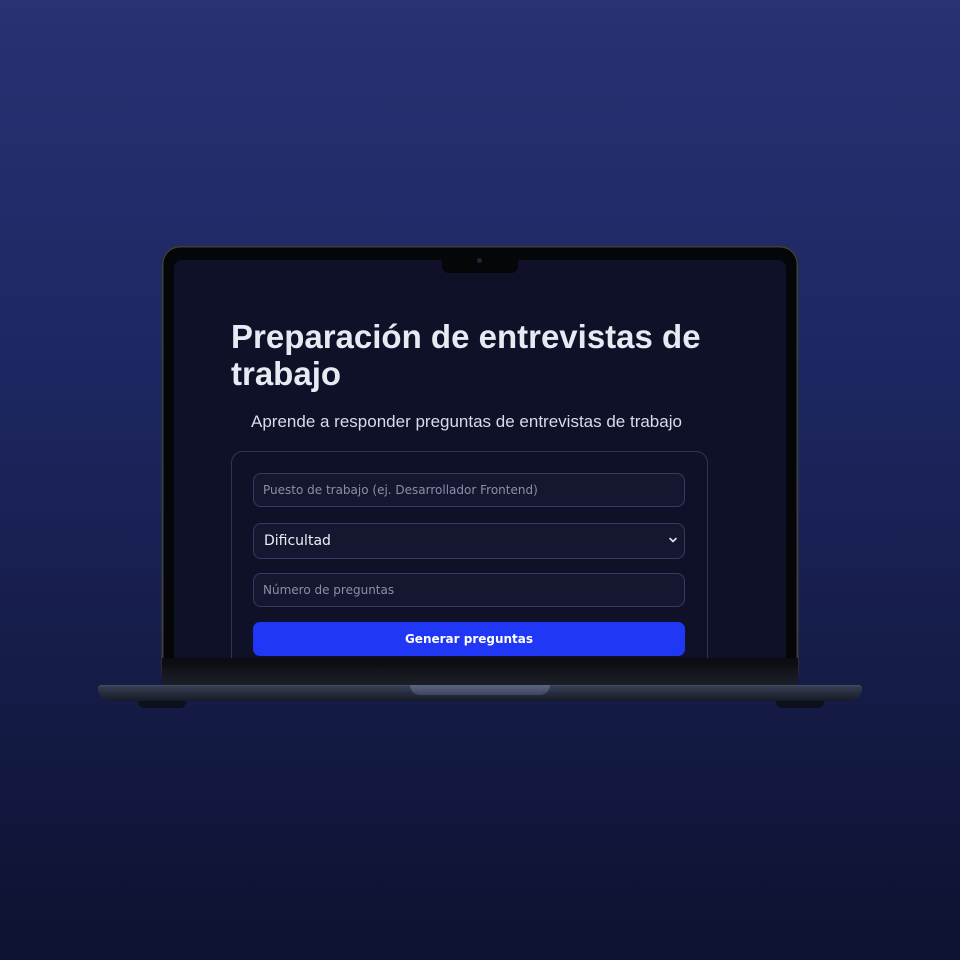 The image size is (960, 960). Describe the element at coordinates (480, 677) in the screenshot. I see `laptop-hinge` at that location.